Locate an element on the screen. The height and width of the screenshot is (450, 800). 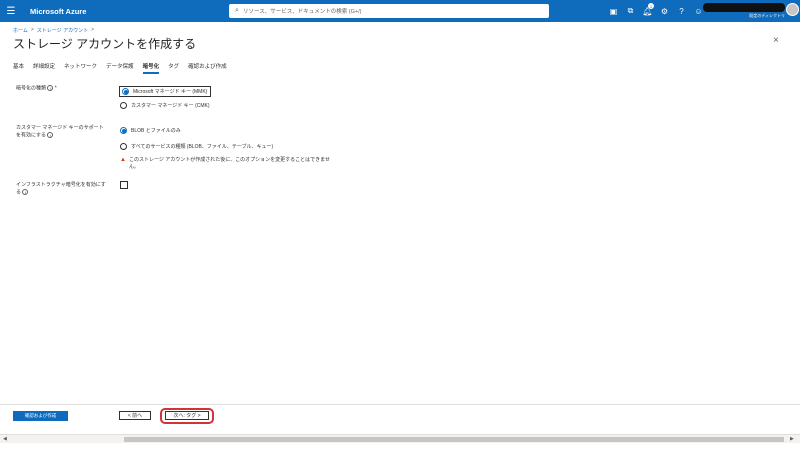
scroll-left-icon: ◀ is located at coordinates (5, 439).